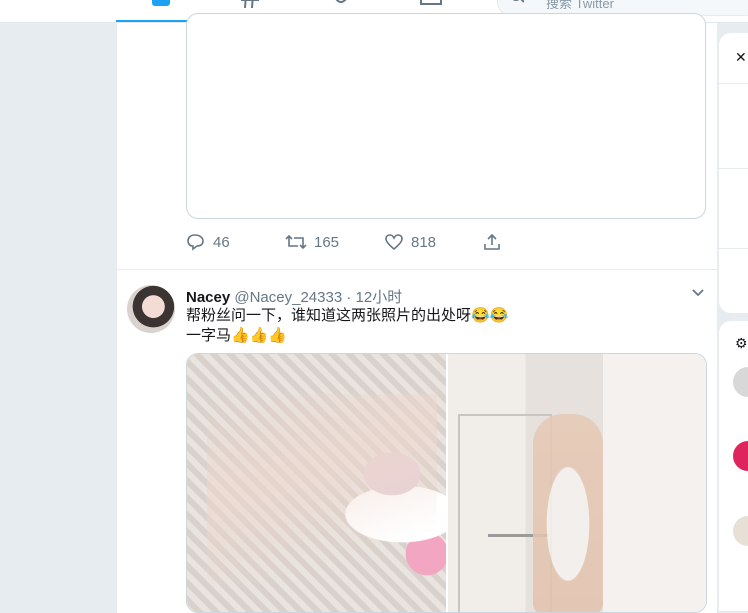 This screenshot has height=613, width=748. Describe the element at coordinates (518, 1) in the screenshot. I see `search-icon` at that location.